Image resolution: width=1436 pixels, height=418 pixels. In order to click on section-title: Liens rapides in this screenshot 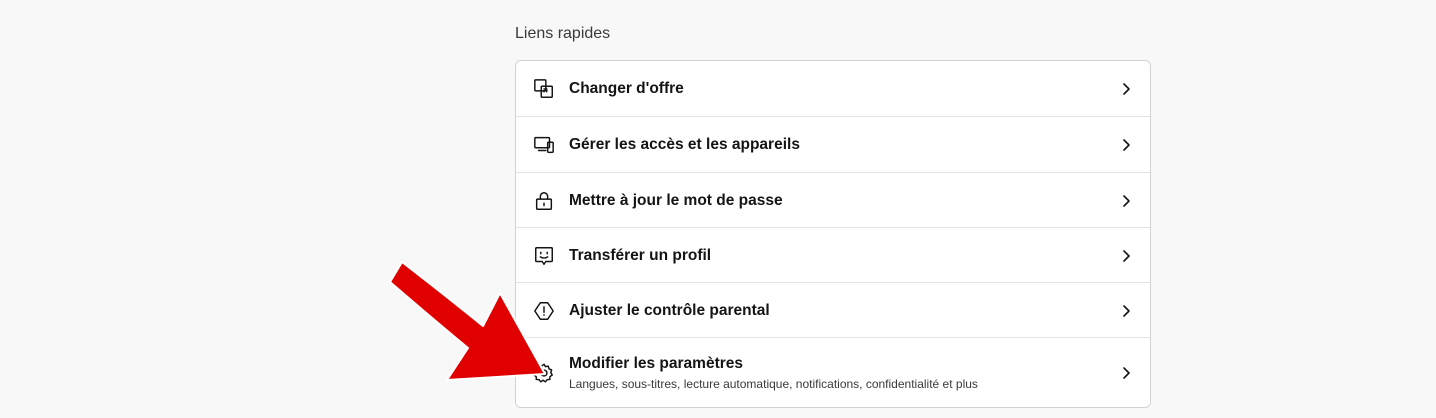, I will do `click(563, 33)`.